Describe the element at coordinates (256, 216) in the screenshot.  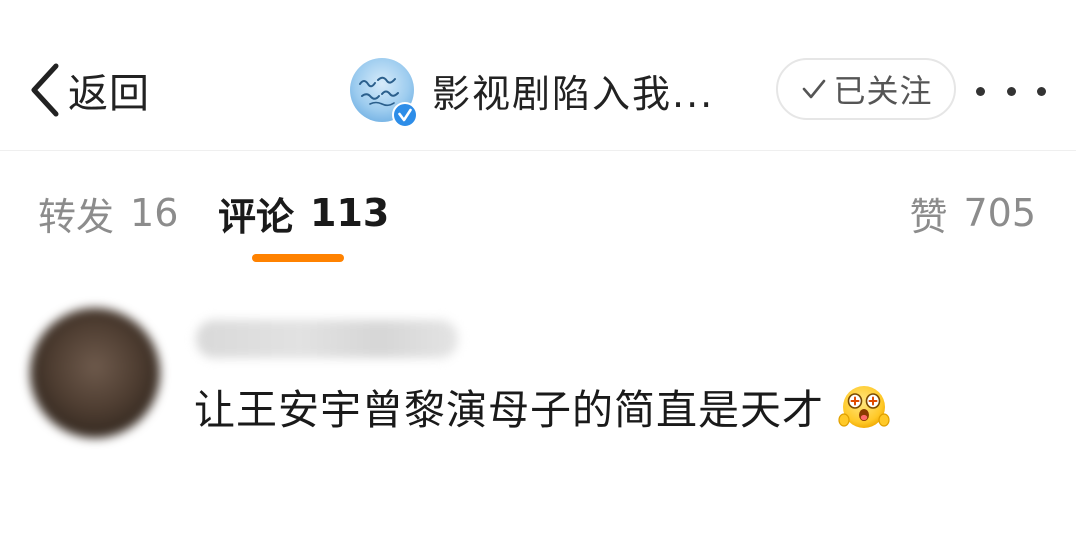
I see `tab-comment-label: 评论` at that location.